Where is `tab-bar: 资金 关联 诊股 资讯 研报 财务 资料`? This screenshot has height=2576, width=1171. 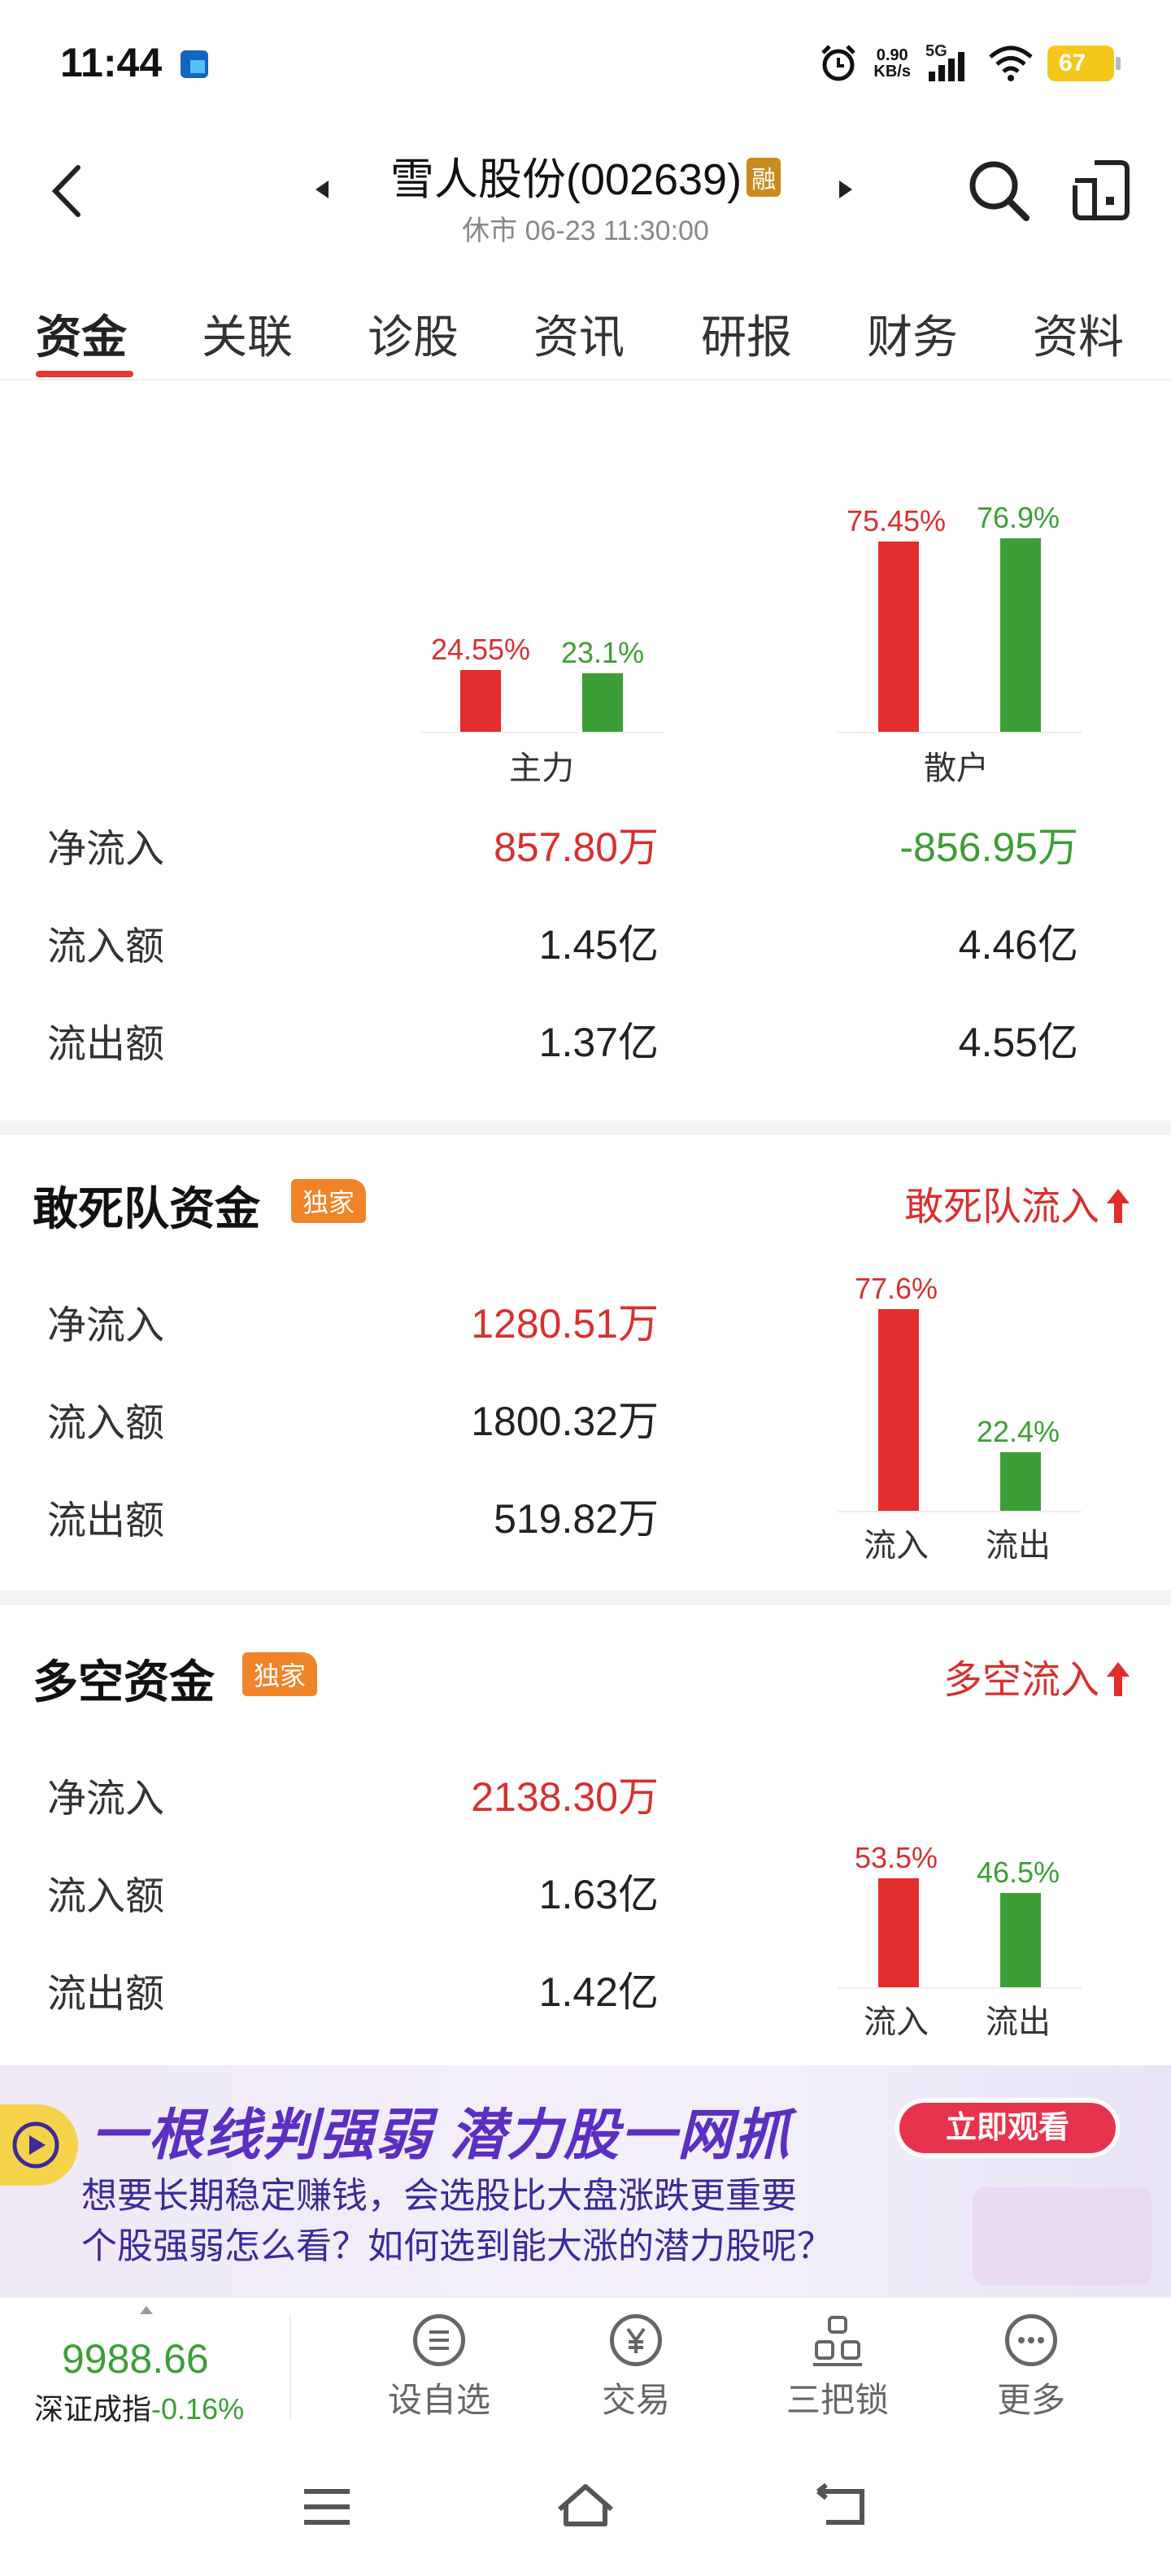
tab-bar: 资金 关联 诊股 资讯 研报 财务 资料 is located at coordinates (585, 337).